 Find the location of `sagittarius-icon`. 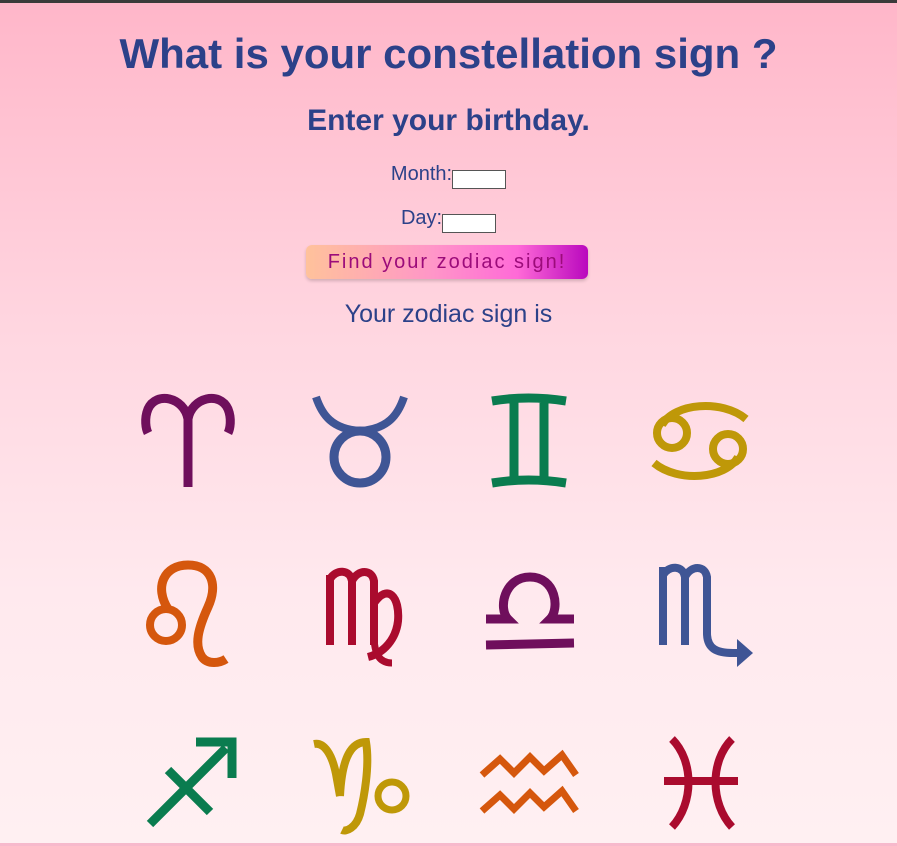

sagittarius-icon is located at coordinates (188, 785).